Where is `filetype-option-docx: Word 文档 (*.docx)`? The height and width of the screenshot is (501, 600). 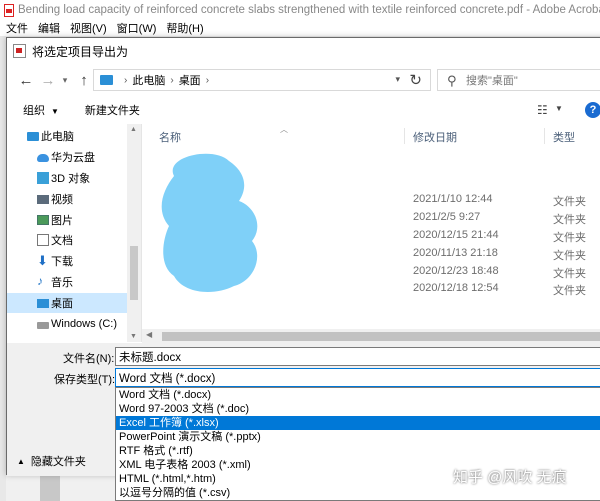 filetype-option-docx: Word 文档 (*.docx) is located at coordinates (358, 395).